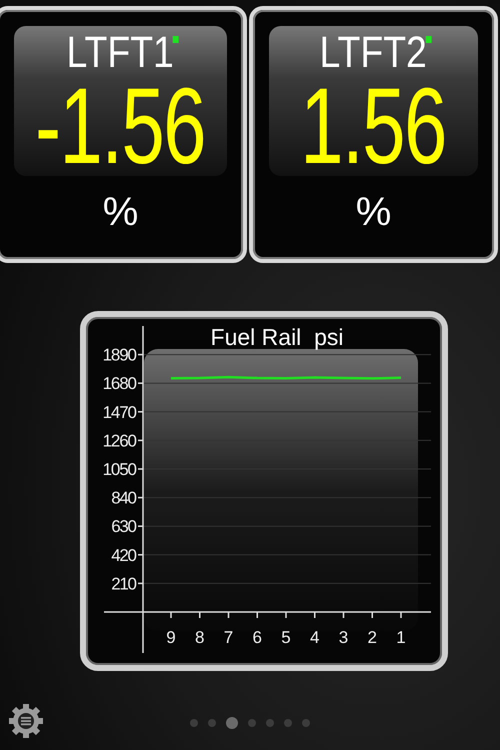 This screenshot has width=500, height=750. What do you see at coordinates (120, 53) in the screenshot?
I see `gauge-title: LTFT1` at bounding box center [120, 53].